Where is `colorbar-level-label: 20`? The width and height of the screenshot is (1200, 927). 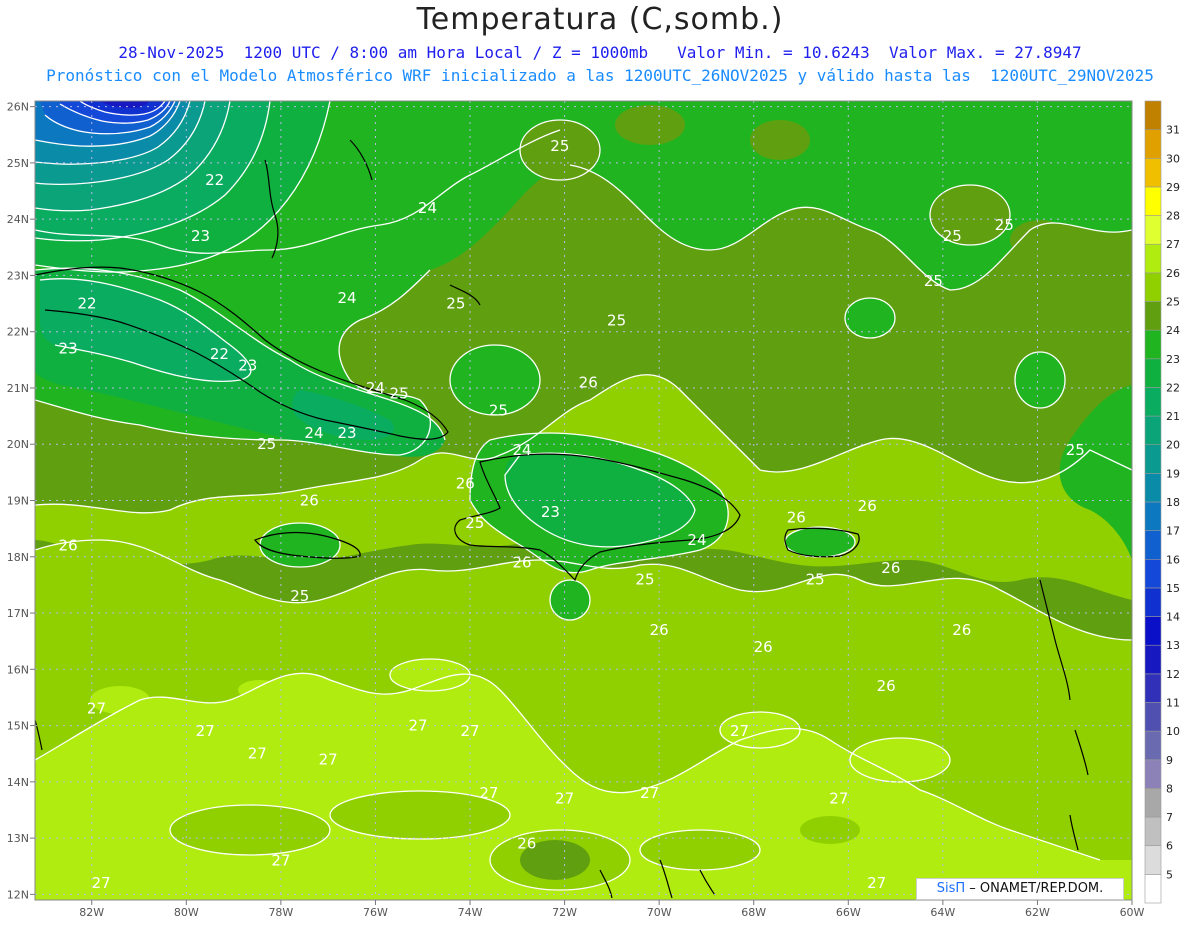 colorbar-level-label: 20 is located at coordinates (1173, 445).